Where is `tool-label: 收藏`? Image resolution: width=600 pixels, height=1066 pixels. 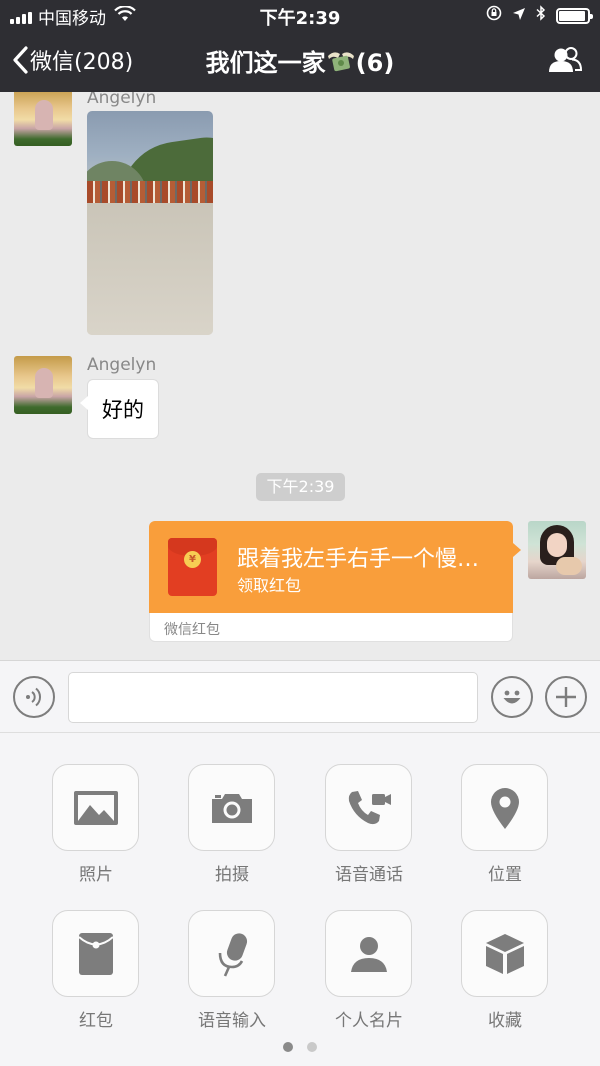
tool-label: 收藏 is located at coordinates (505, 1021).